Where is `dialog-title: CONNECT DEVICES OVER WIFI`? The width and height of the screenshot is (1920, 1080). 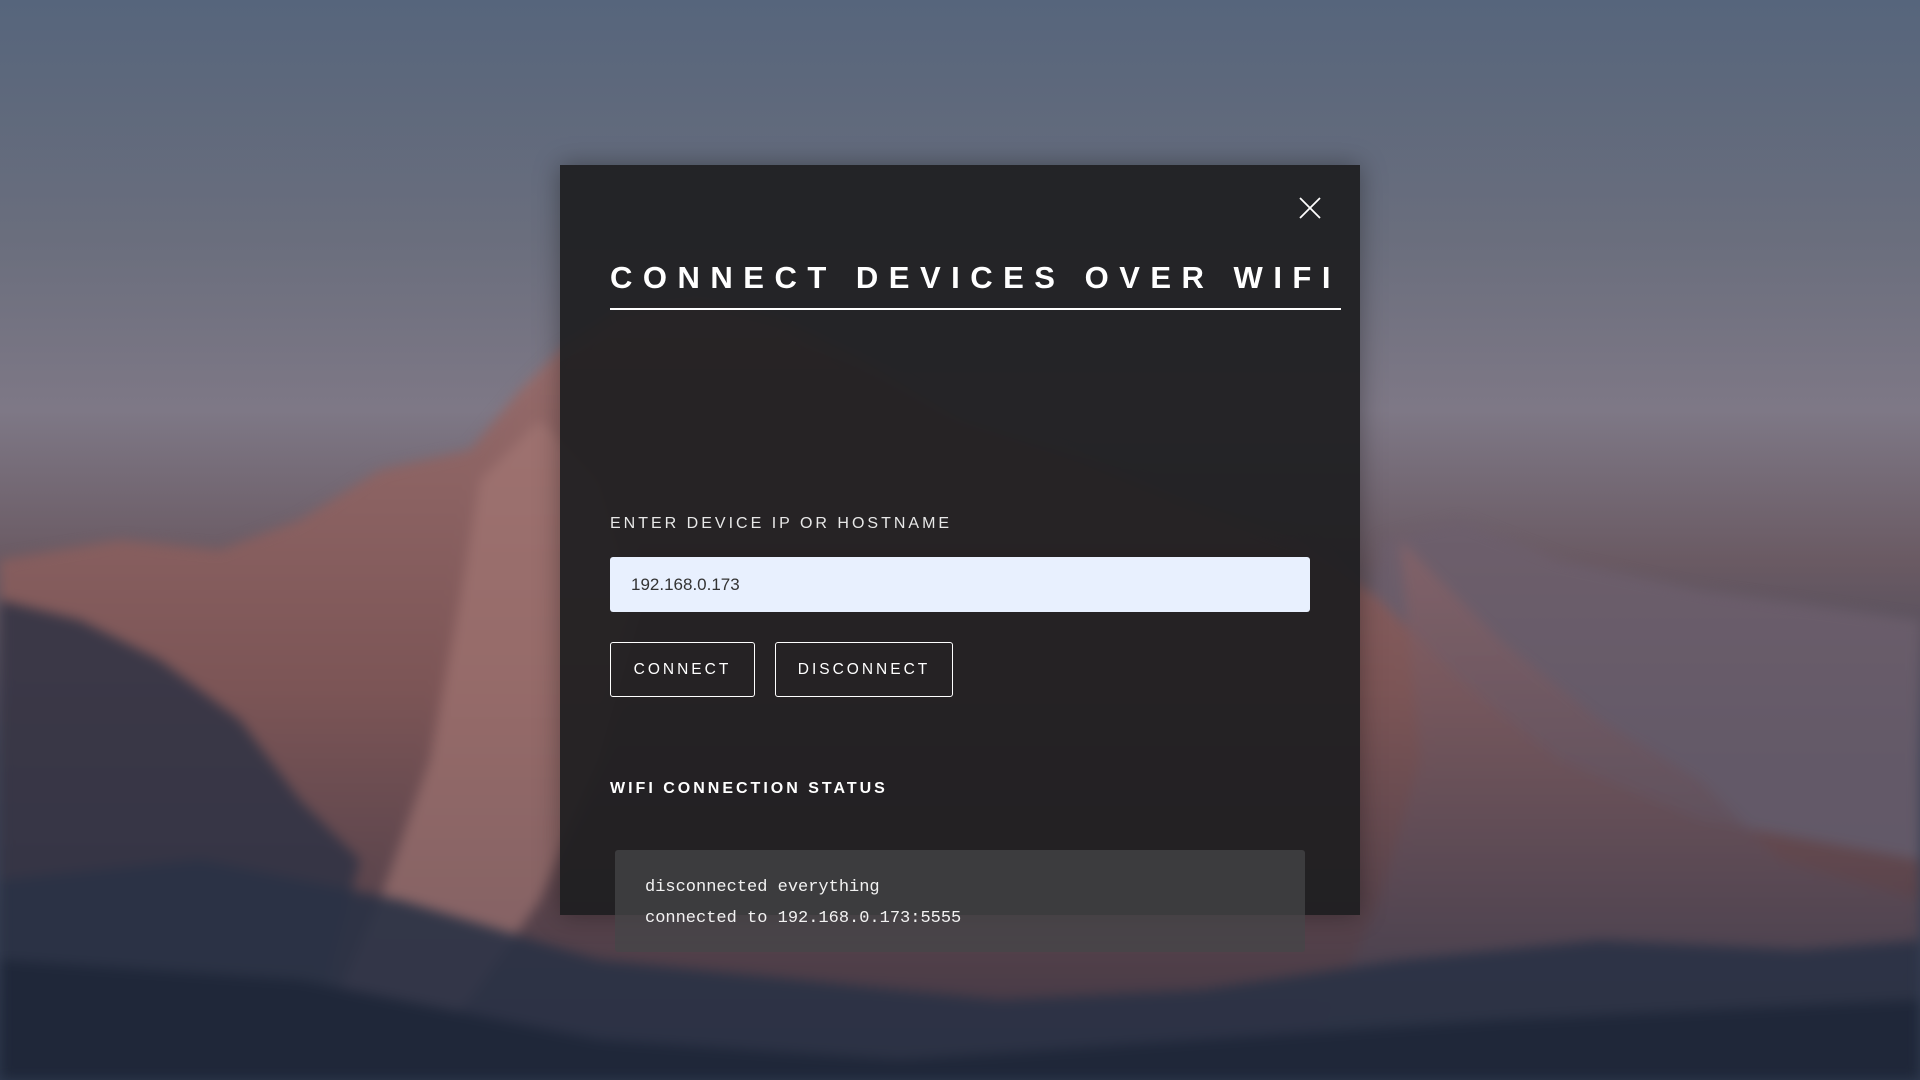
dialog-title: CONNECT DEVICES OVER WIFI is located at coordinates (975, 285).